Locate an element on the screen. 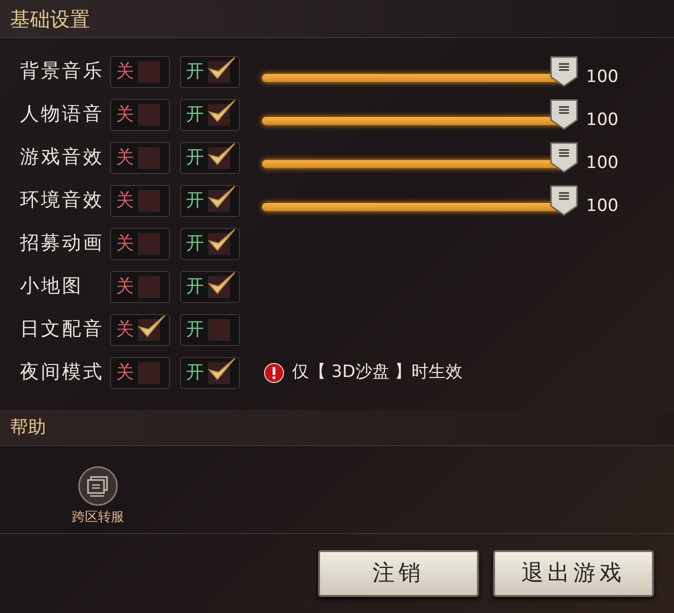 This screenshot has width=674, height=613. section-title: 帮助 is located at coordinates (28, 428).